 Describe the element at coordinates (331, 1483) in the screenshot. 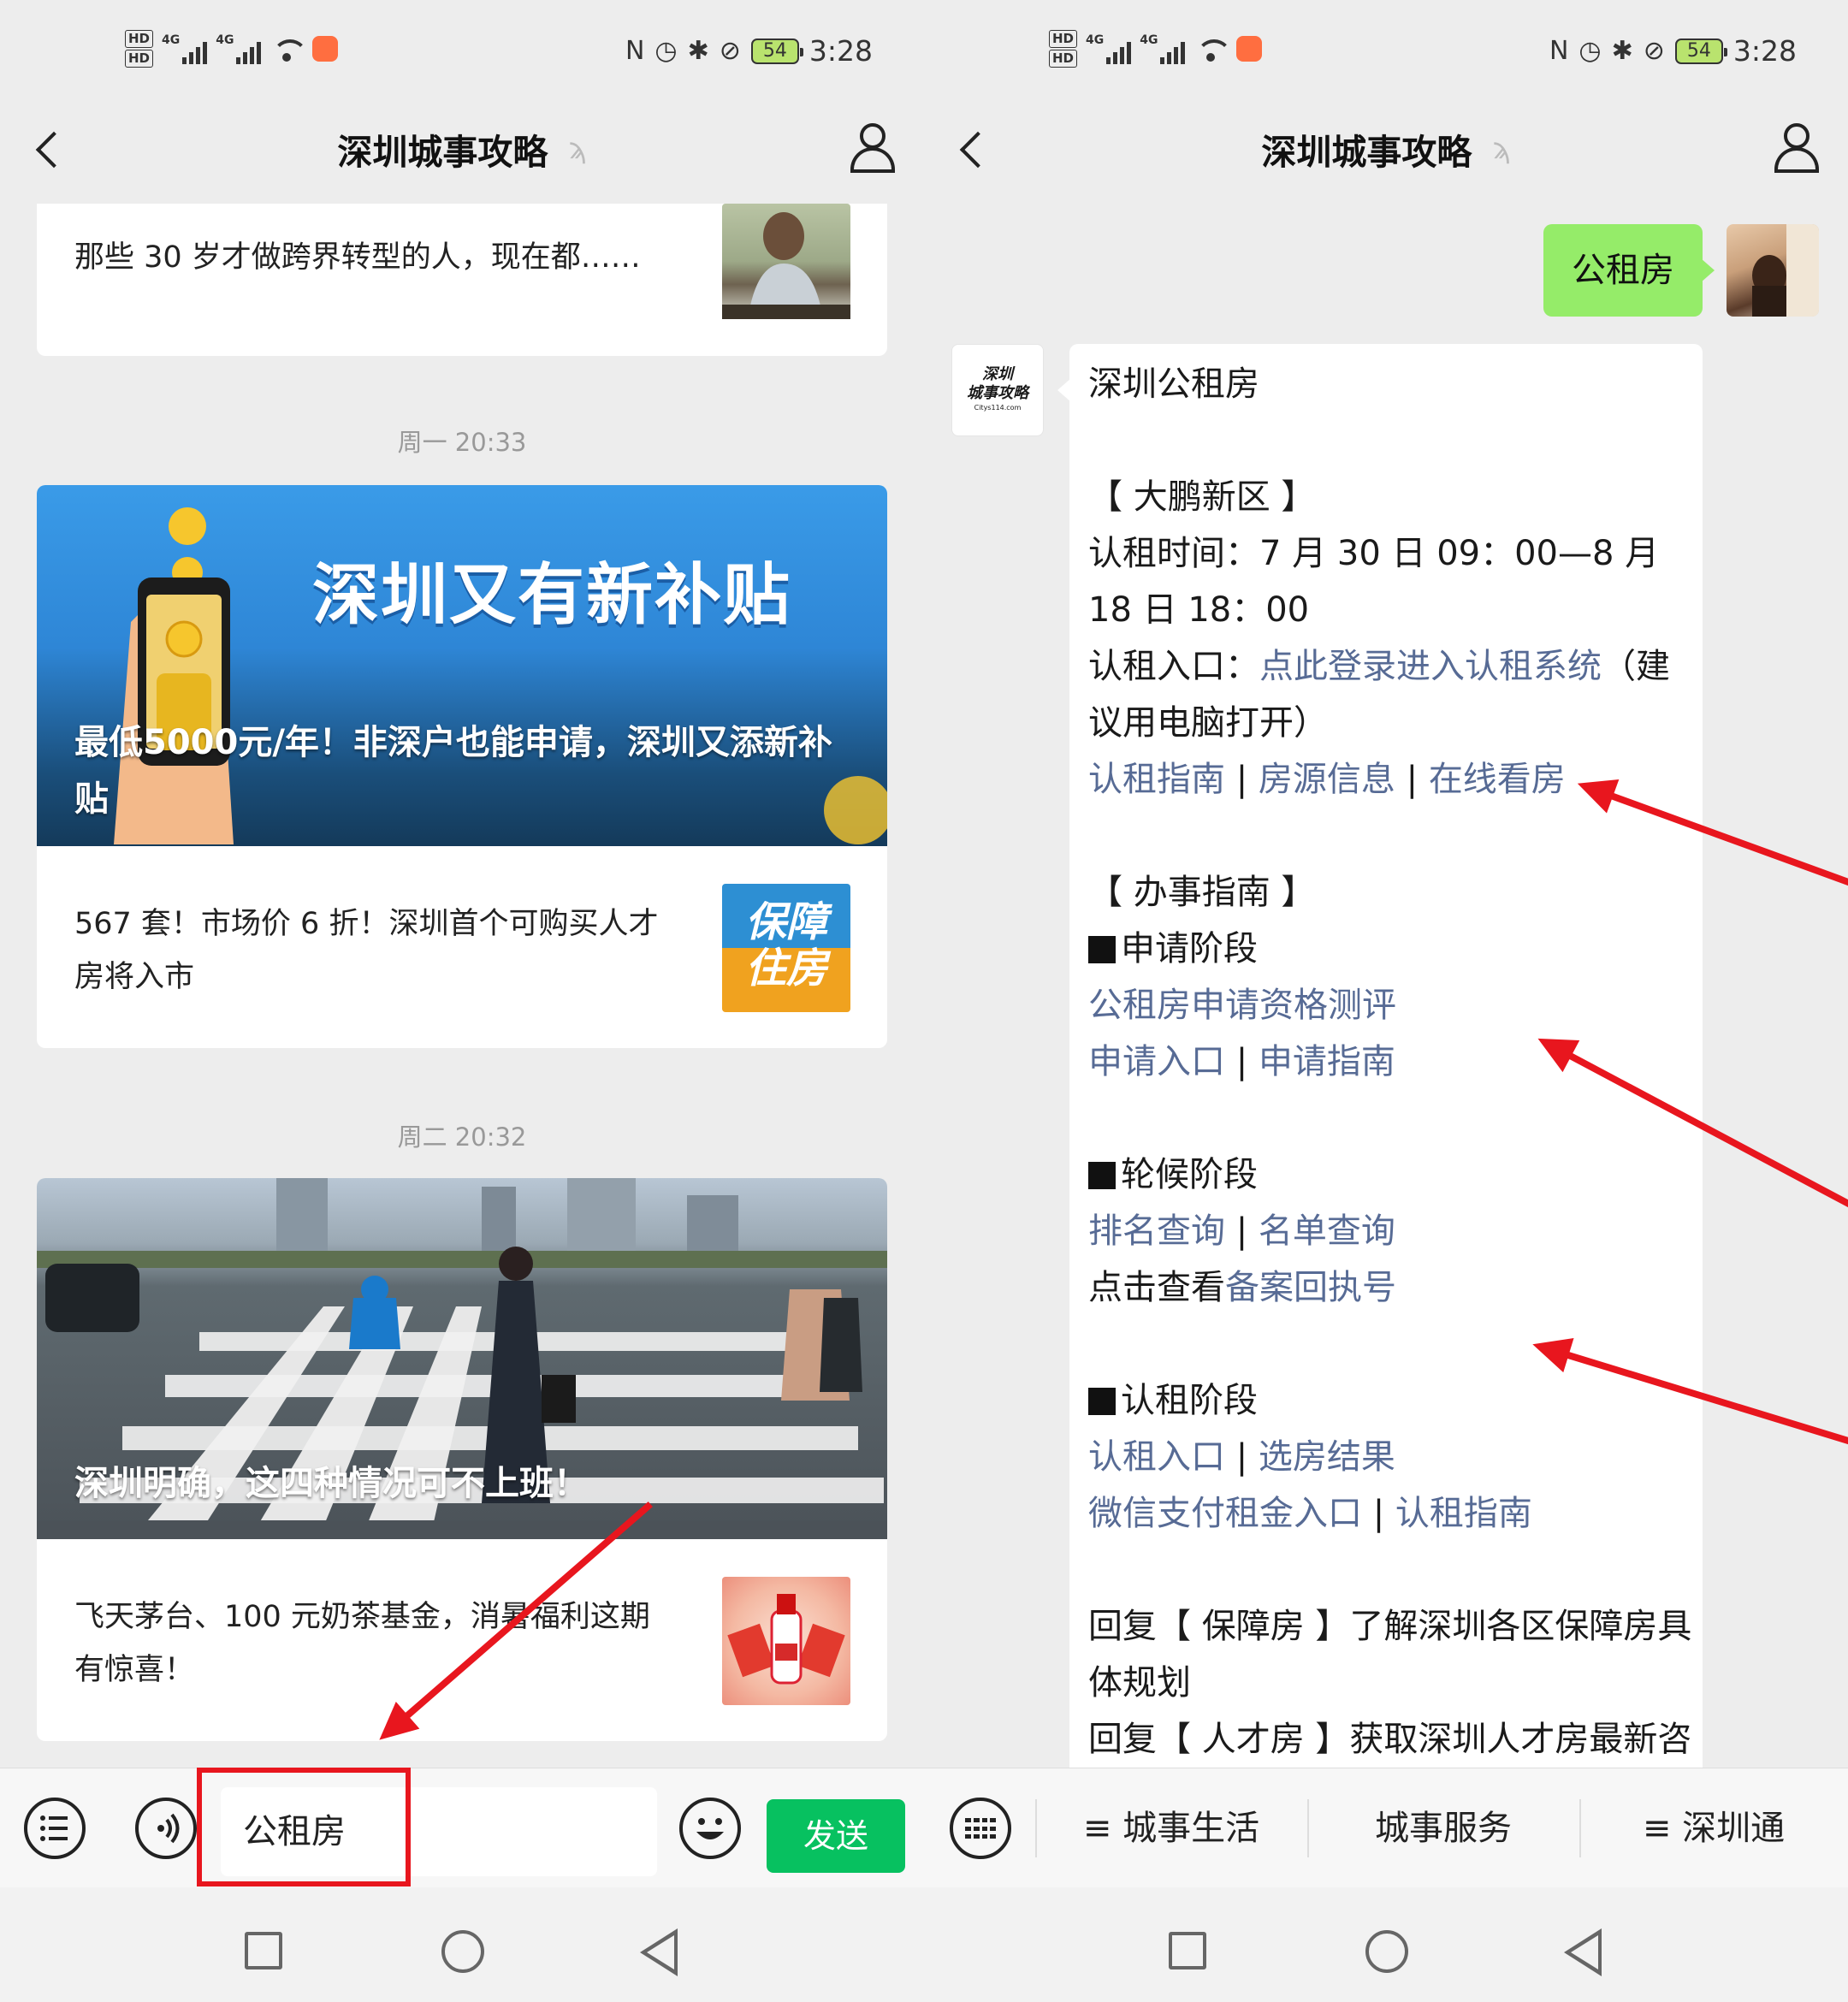

I see `hero-caption: 深圳明确，这四种情况可不上班！` at that location.